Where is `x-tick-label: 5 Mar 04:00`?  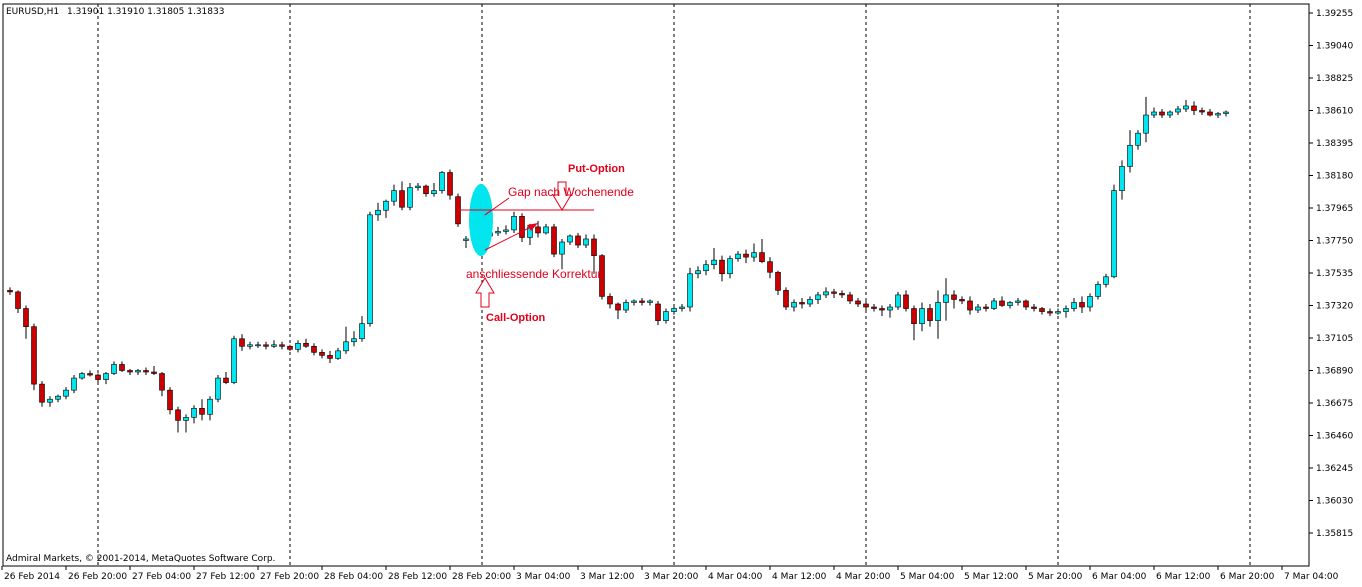 x-tick-label: 5 Mar 04:00 is located at coordinates (927, 577).